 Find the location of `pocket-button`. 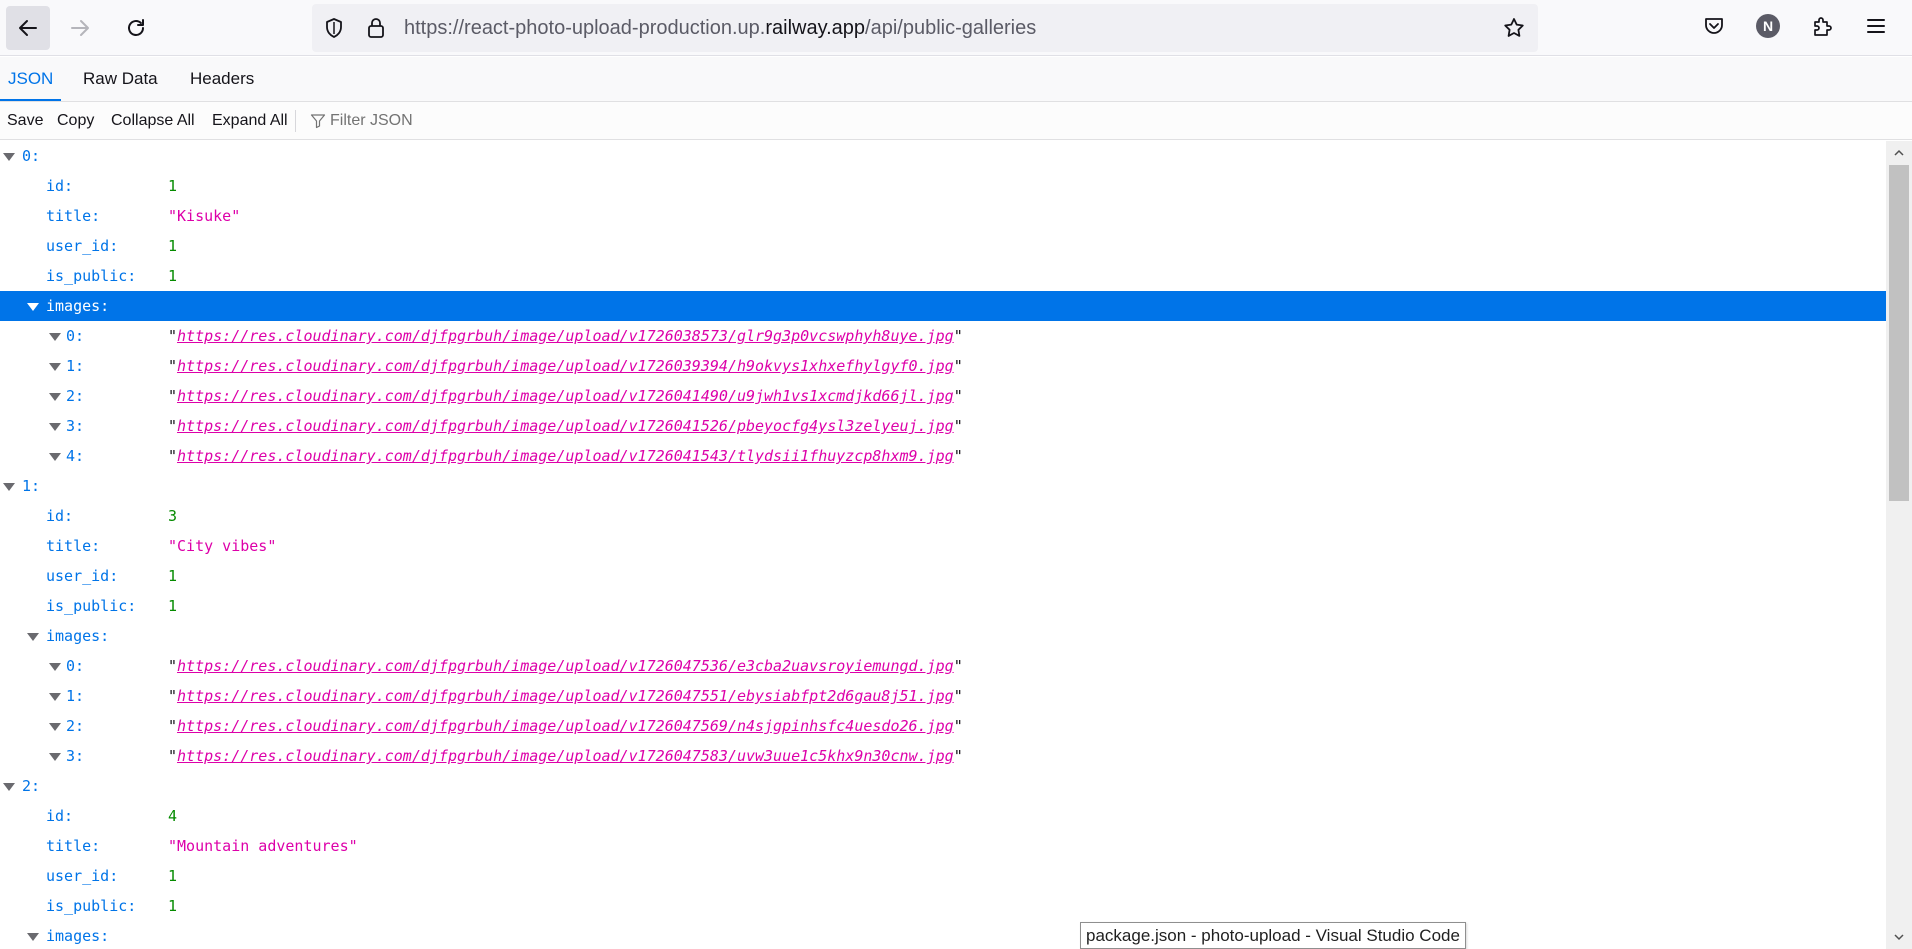

pocket-button is located at coordinates (1714, 26).